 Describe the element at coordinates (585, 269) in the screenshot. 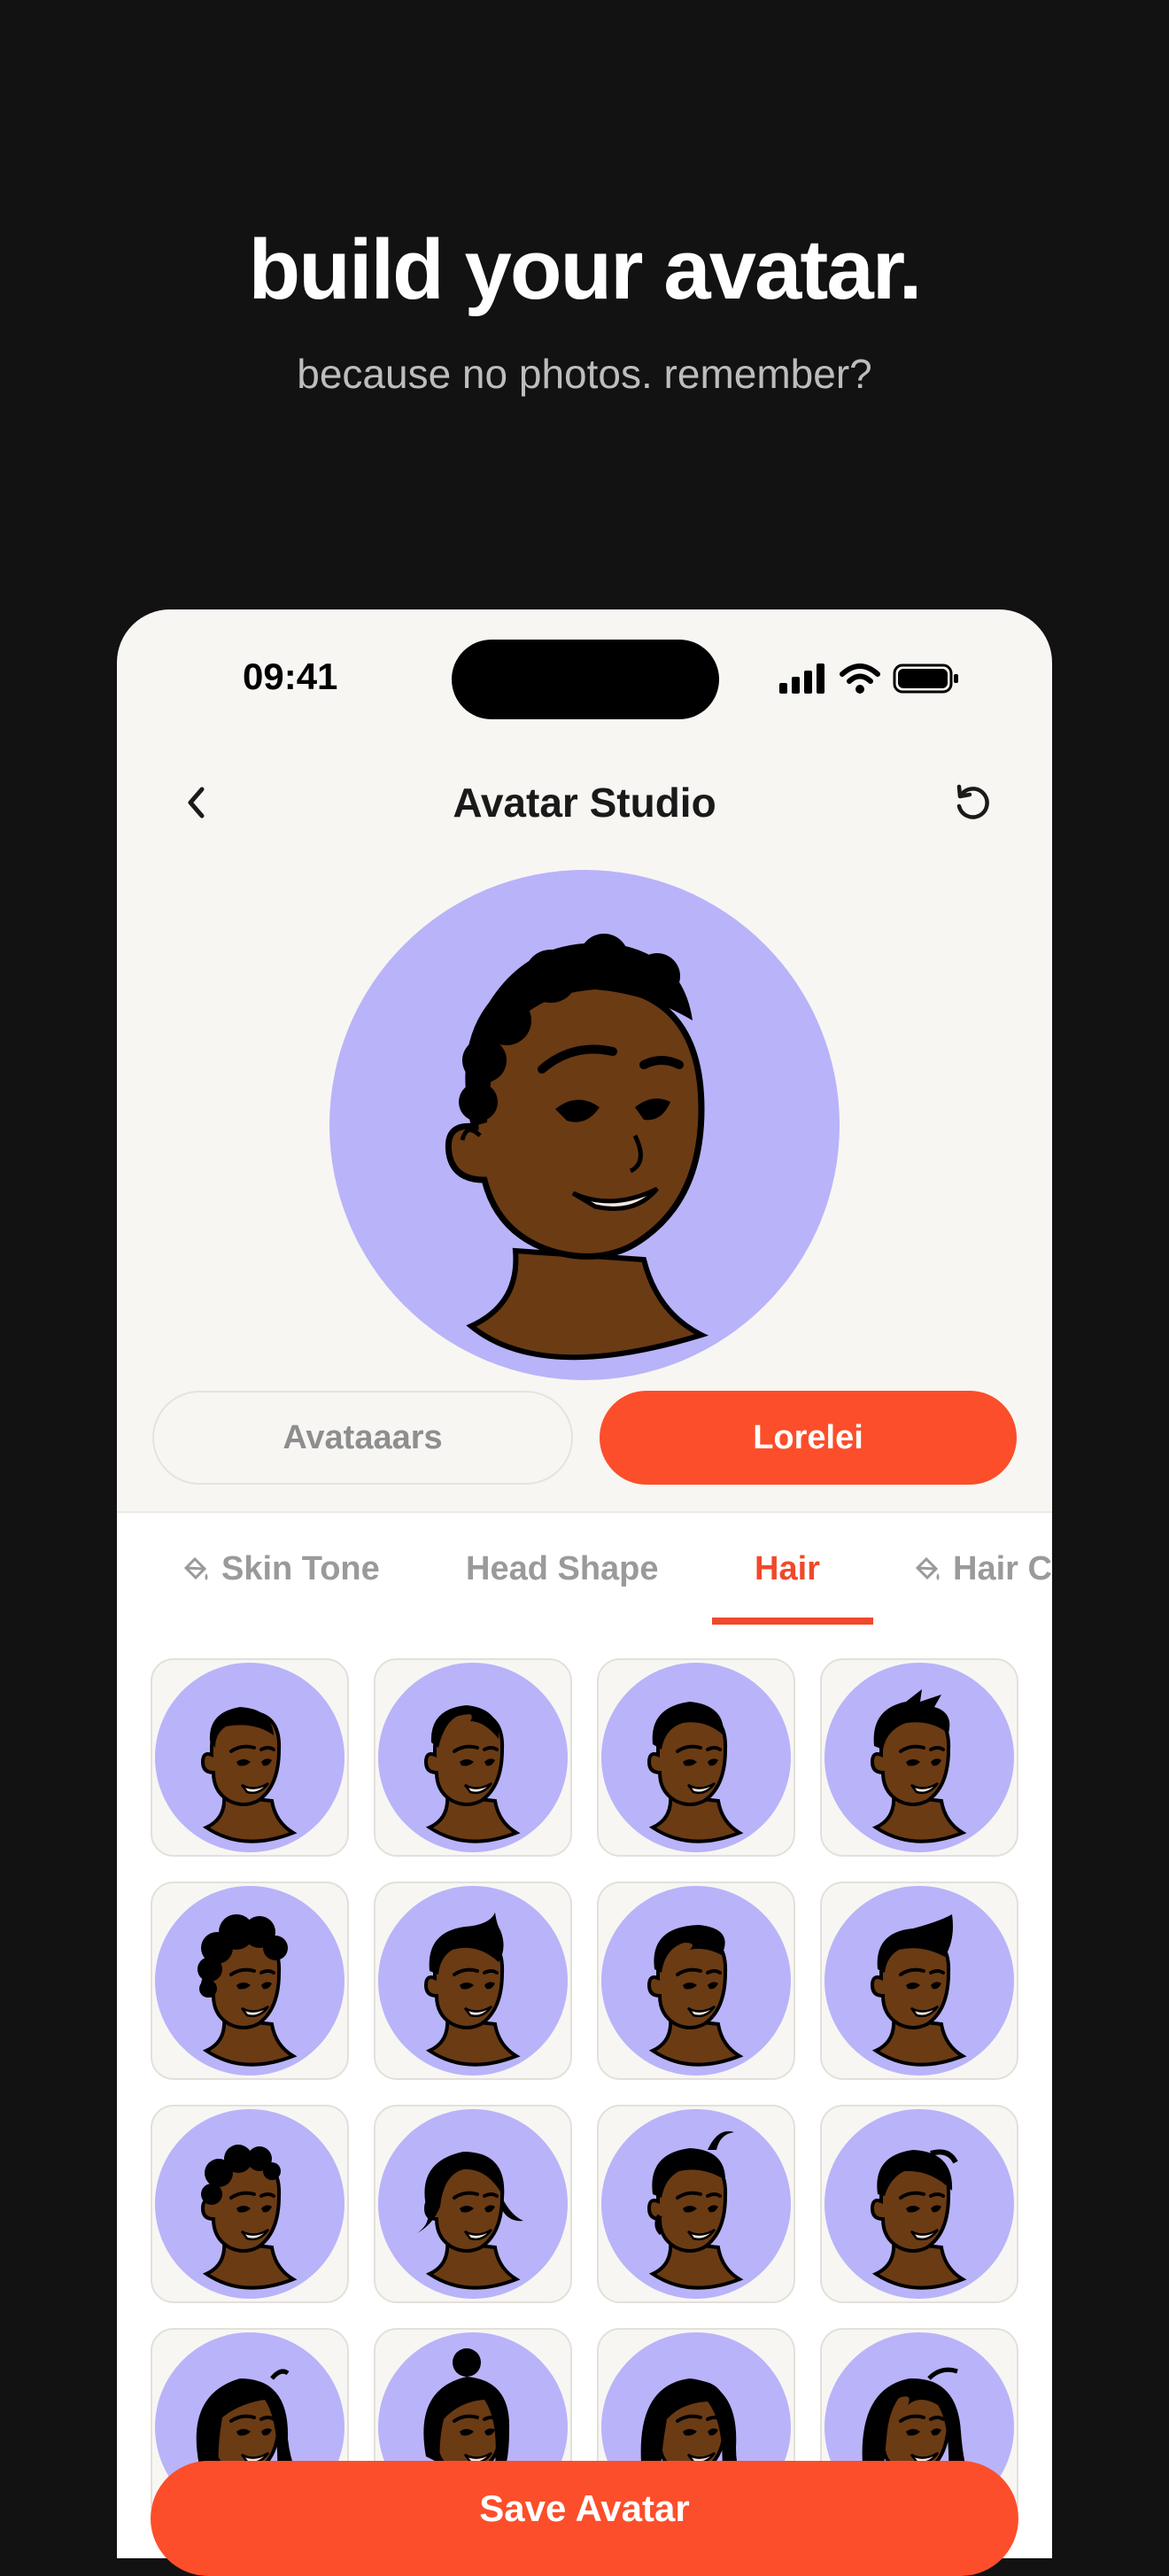

I see `headline: build your avatar.` at that location.